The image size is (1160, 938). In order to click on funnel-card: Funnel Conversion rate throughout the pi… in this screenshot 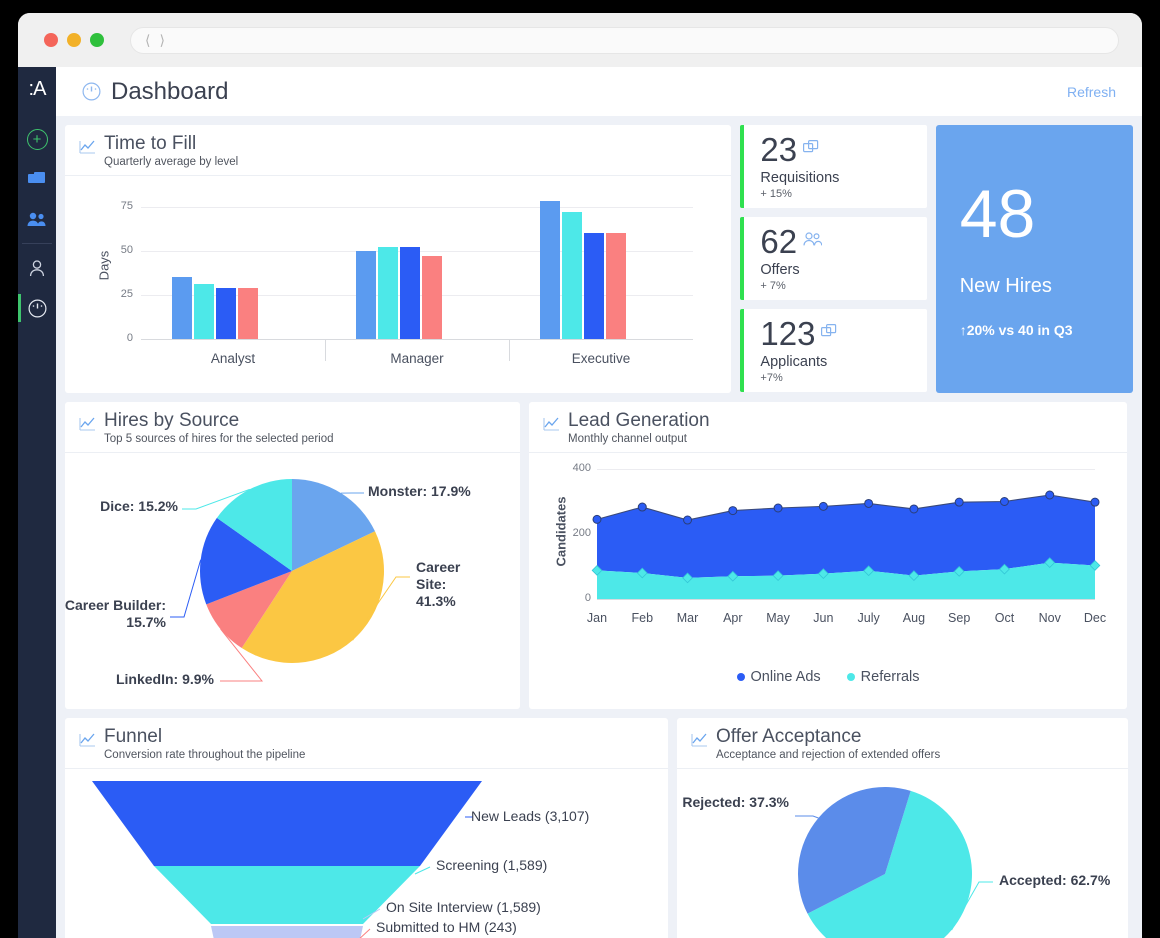, I will do `click(366, 828)`.